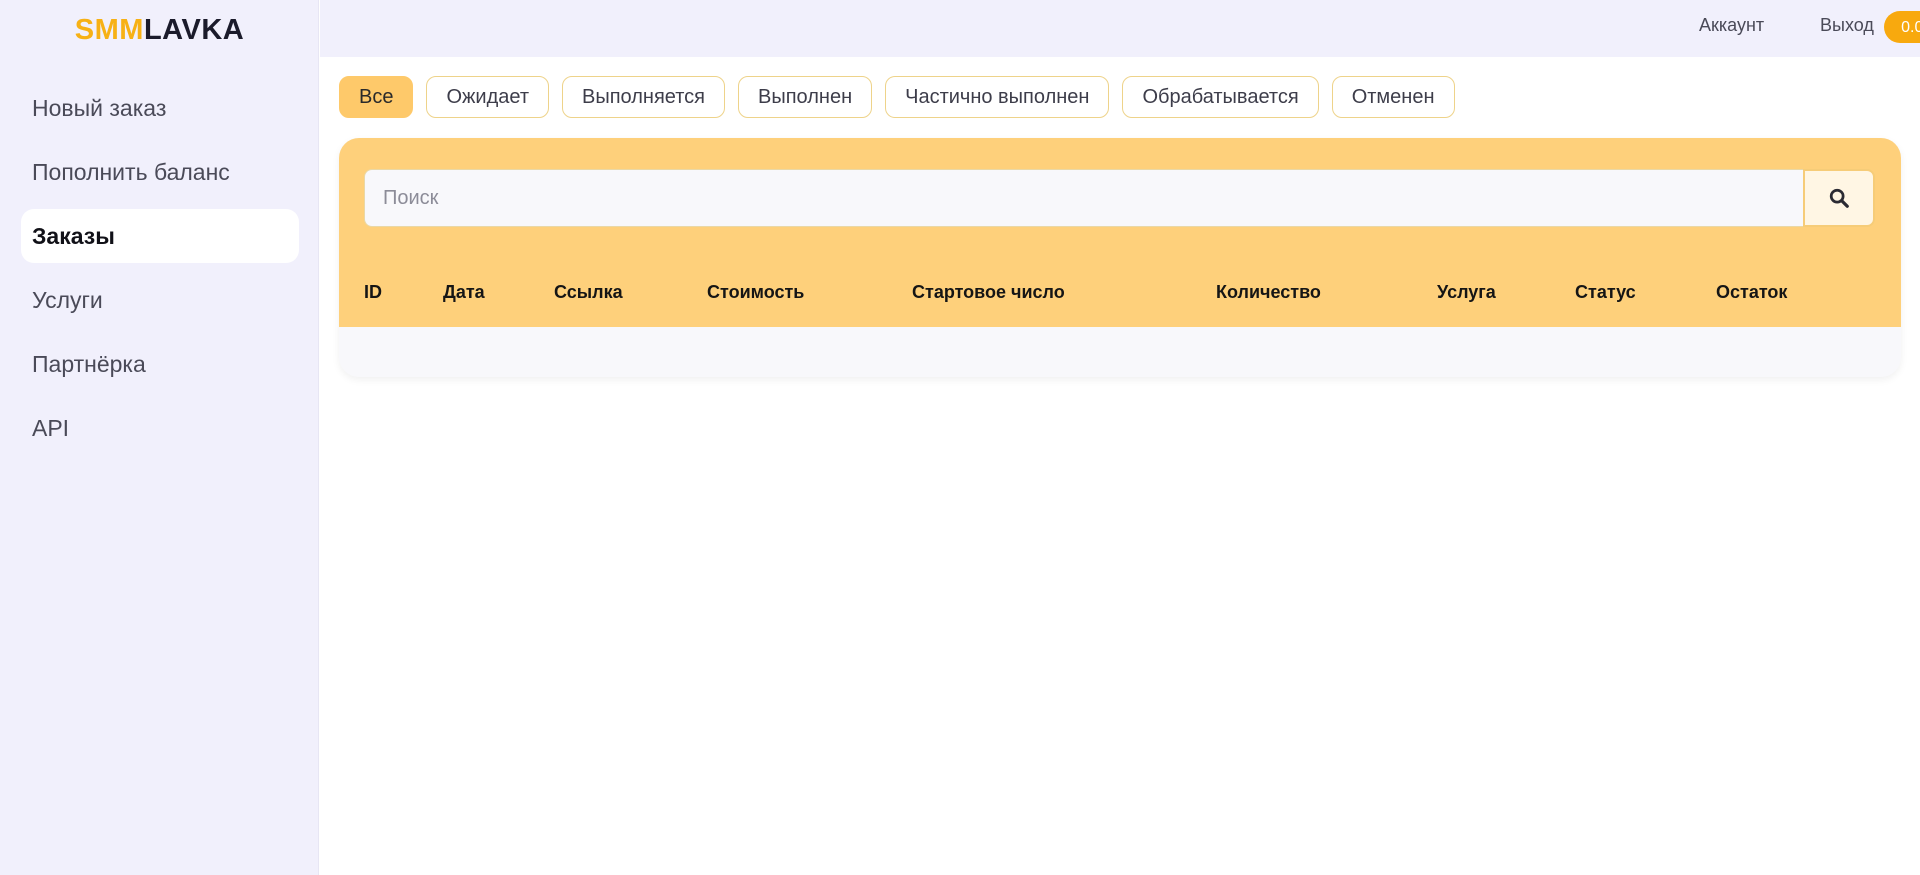 The image size is (1920, 875). Describe the element at coordinates (160, 300) in the screenshot. I see `sidebar-item-services: Услуги` at that location.